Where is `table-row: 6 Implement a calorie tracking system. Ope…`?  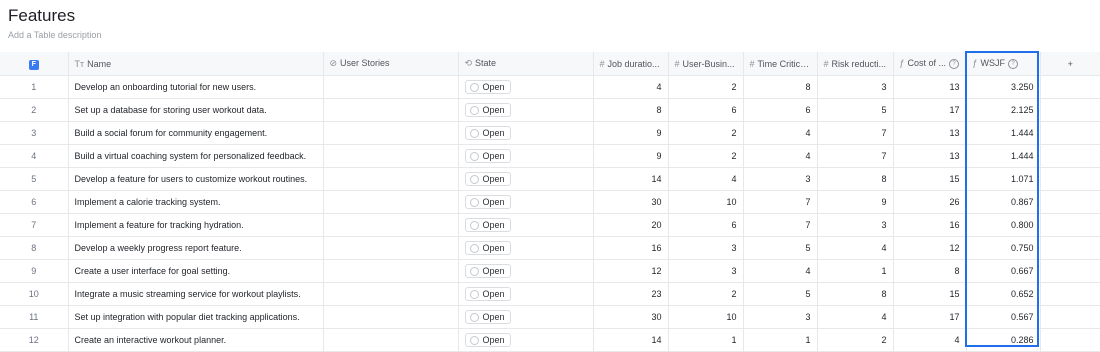
table-row: 6 Implement a calorie tracking system. Ope… is located at coordinates (550, 202).